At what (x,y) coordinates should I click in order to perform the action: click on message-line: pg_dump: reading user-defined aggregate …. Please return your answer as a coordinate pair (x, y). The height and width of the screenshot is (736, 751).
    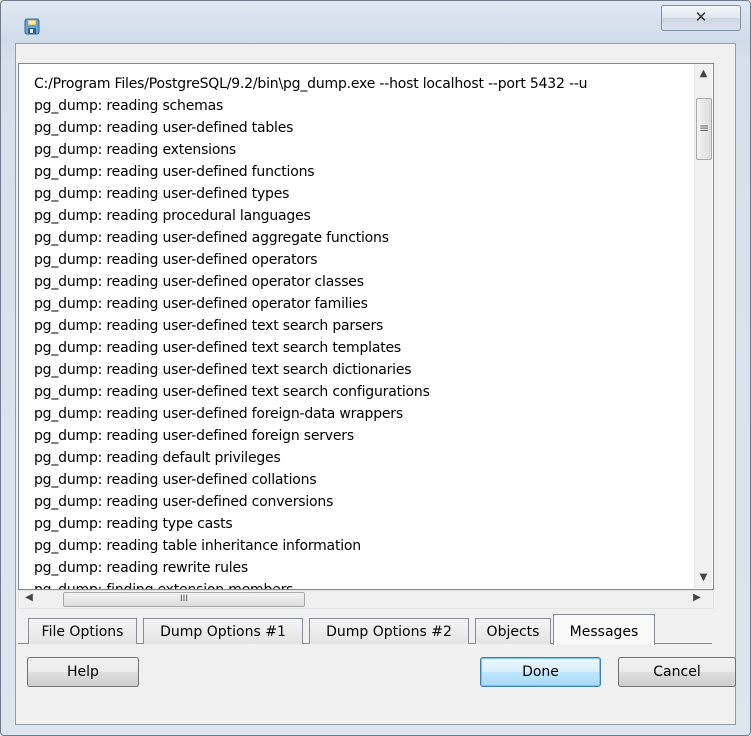
    Looking at the image, I should click on (211, 238).